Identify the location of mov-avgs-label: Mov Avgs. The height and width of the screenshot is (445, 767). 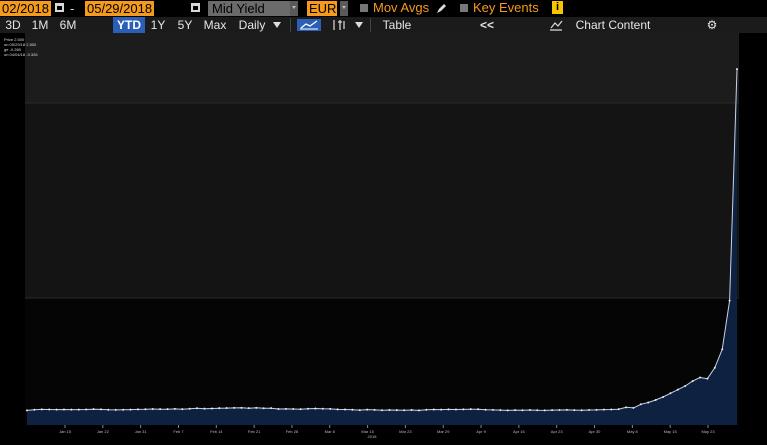
(401, 8).